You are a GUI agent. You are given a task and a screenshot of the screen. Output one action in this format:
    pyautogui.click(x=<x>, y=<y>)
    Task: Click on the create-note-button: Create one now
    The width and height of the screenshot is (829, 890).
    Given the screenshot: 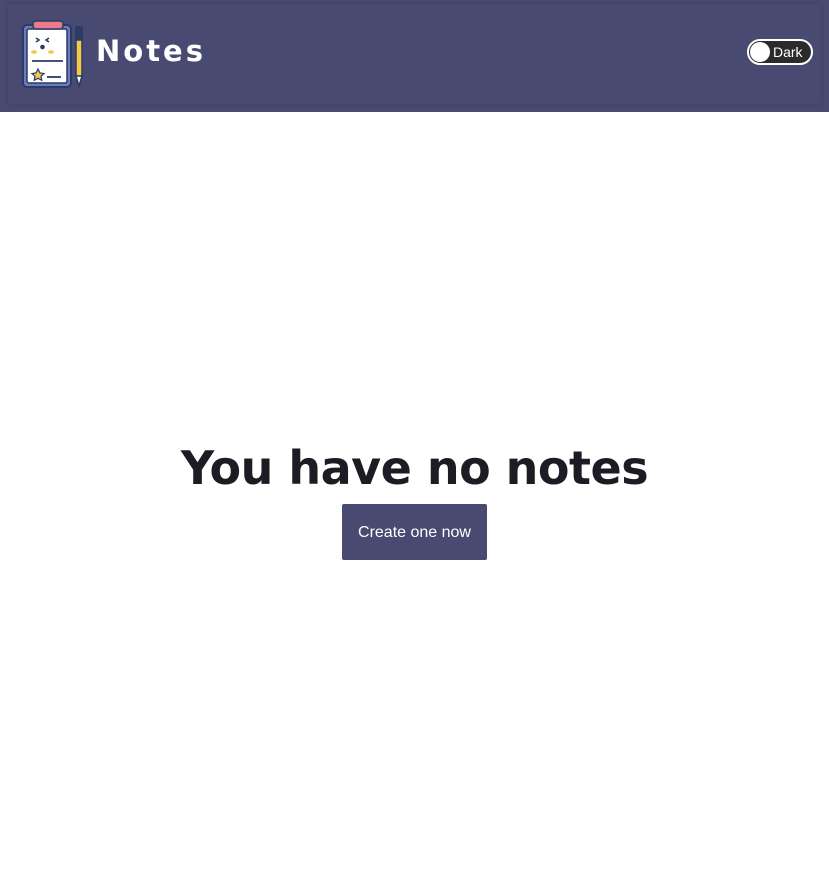 What is the action you would take?
    pyautogui.click(x=414, y=532)
    